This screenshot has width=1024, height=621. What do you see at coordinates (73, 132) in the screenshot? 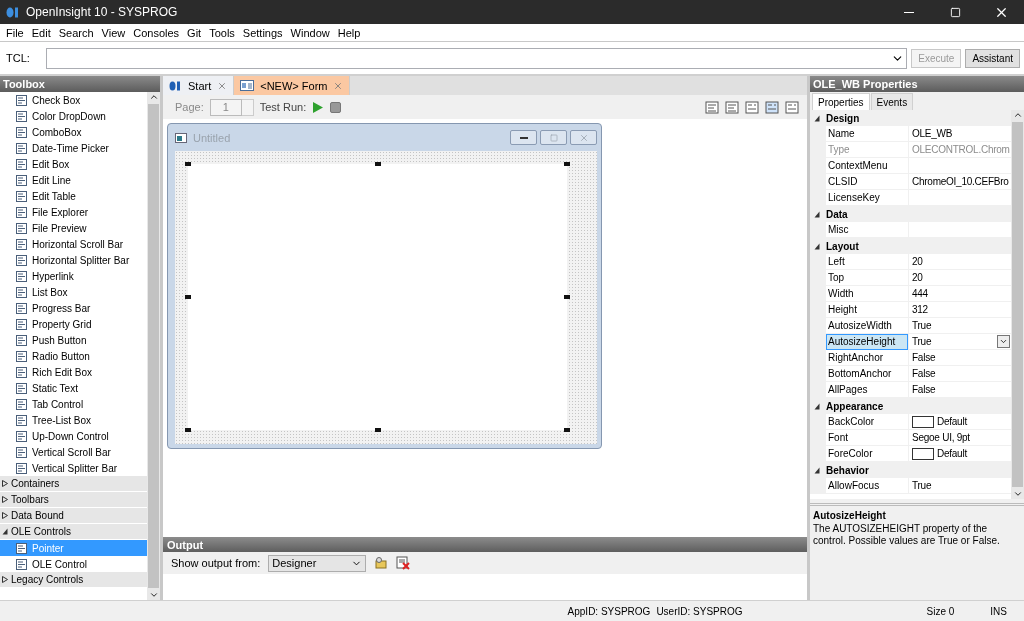
I see `toolbox-item: ComboBox` at bounding box center [73, 132].